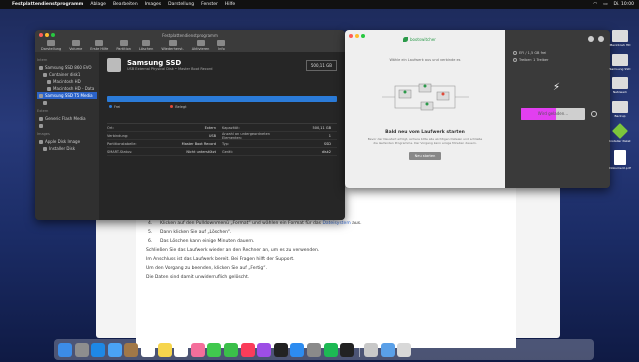  What do you see at coordinates (65, 349) in the screenshot?
I see `finder-icon` at bounding box center [65, 349].